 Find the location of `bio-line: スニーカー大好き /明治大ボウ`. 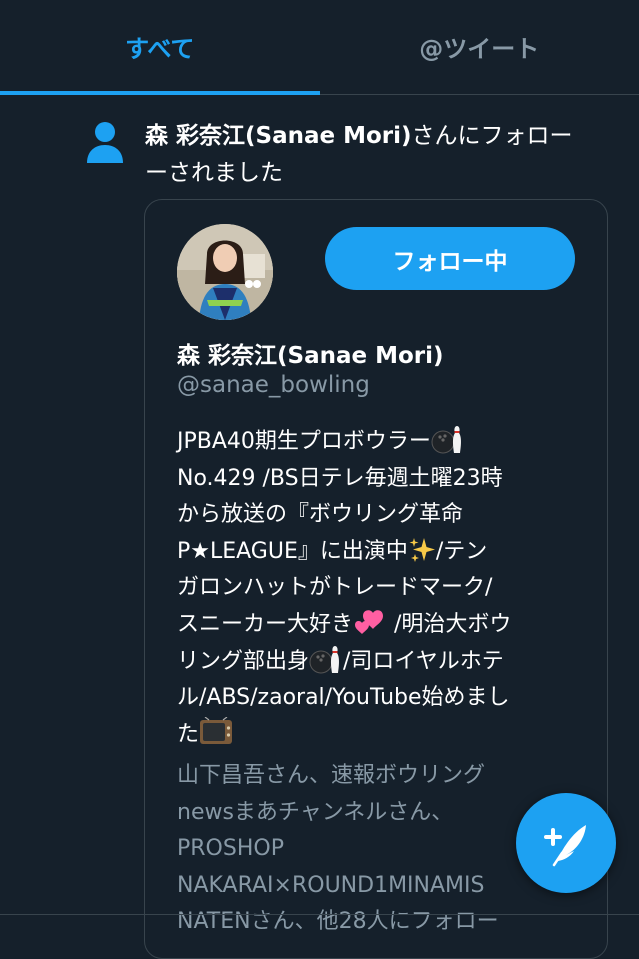

bio-line: スニーカー大好き /明治大ボウ is located at coordinates (377, 625).